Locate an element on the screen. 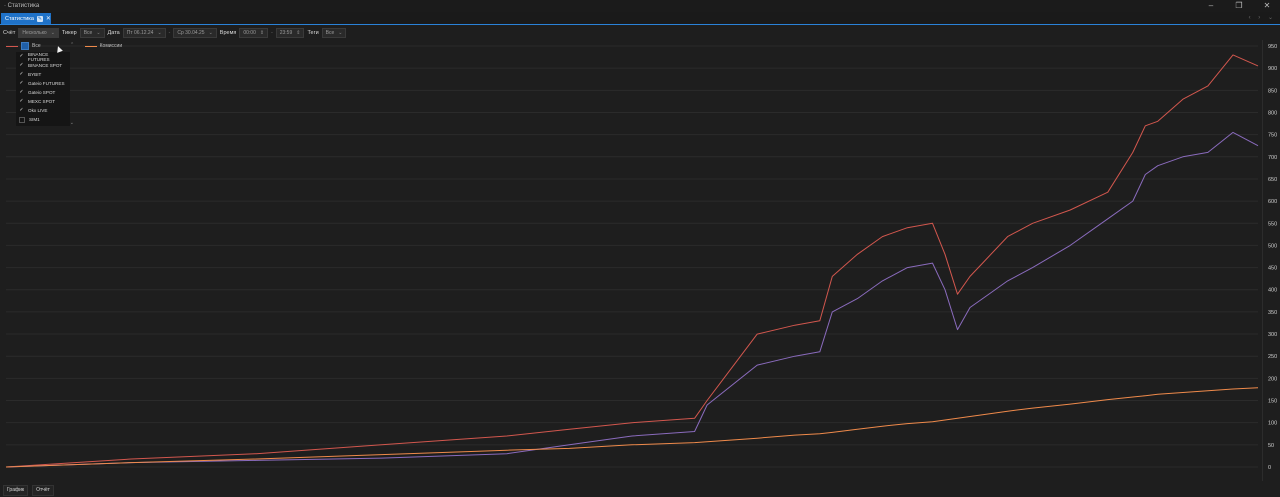  account-select-value: Несколько is located at coordinates (34, 33).